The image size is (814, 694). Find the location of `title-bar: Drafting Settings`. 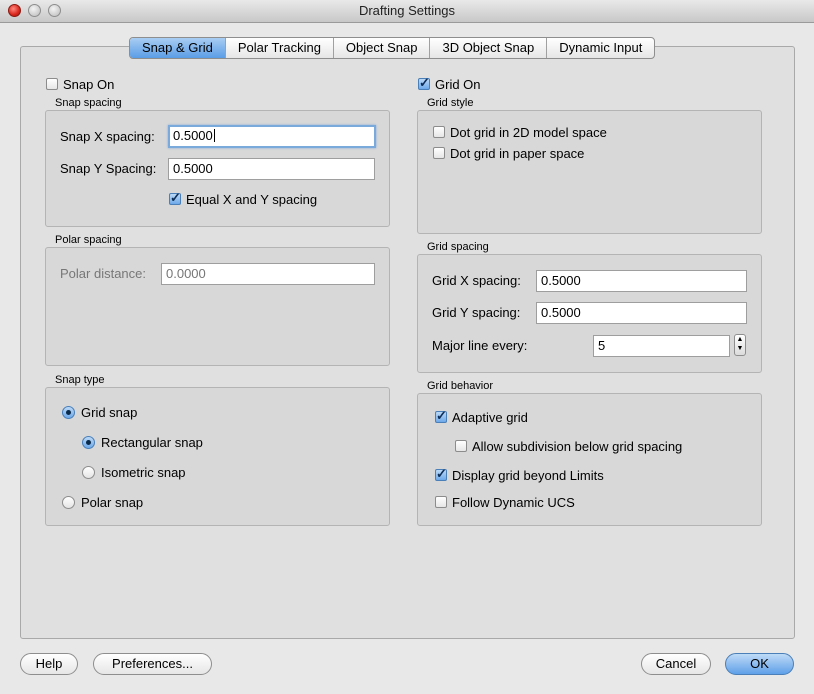

title-bar: Drafting Settings is located at coordinates (407, 11).